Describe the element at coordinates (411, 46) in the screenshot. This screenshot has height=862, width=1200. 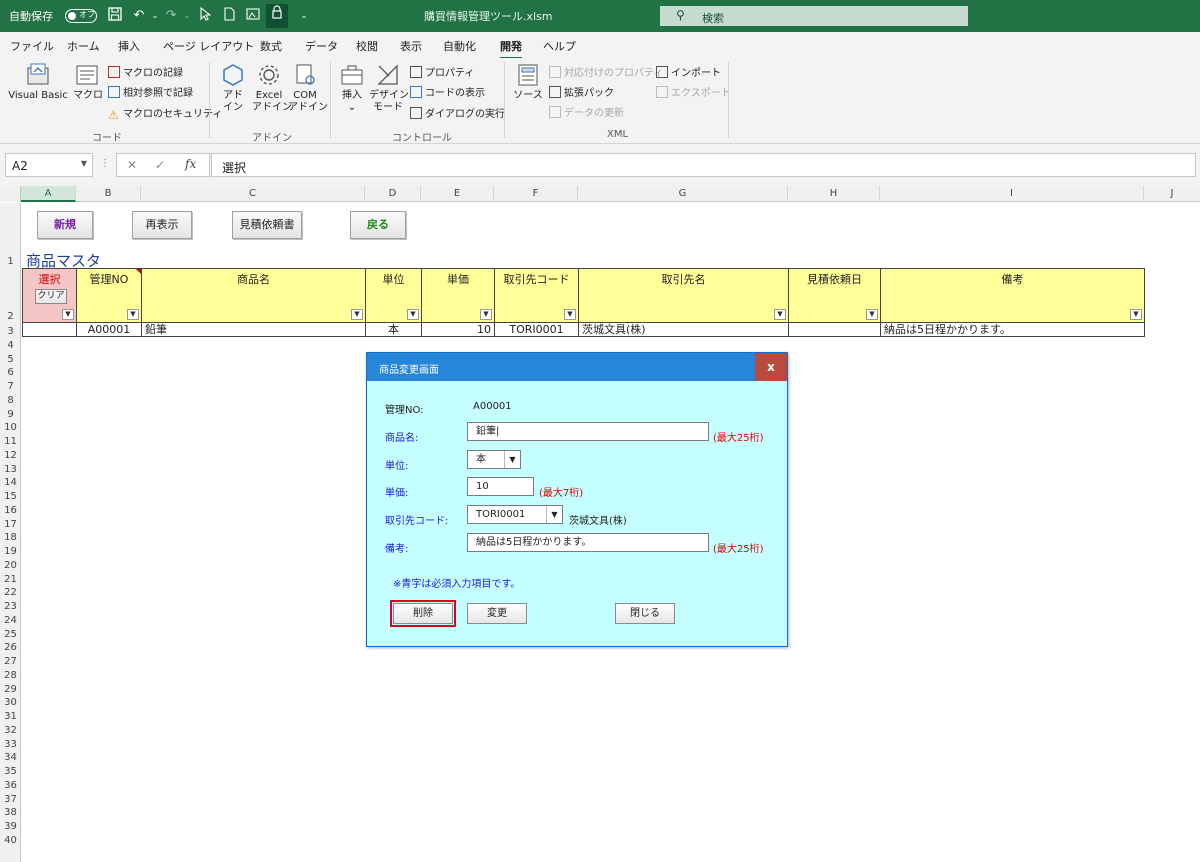
I see `tab-view: 表示` at that location.